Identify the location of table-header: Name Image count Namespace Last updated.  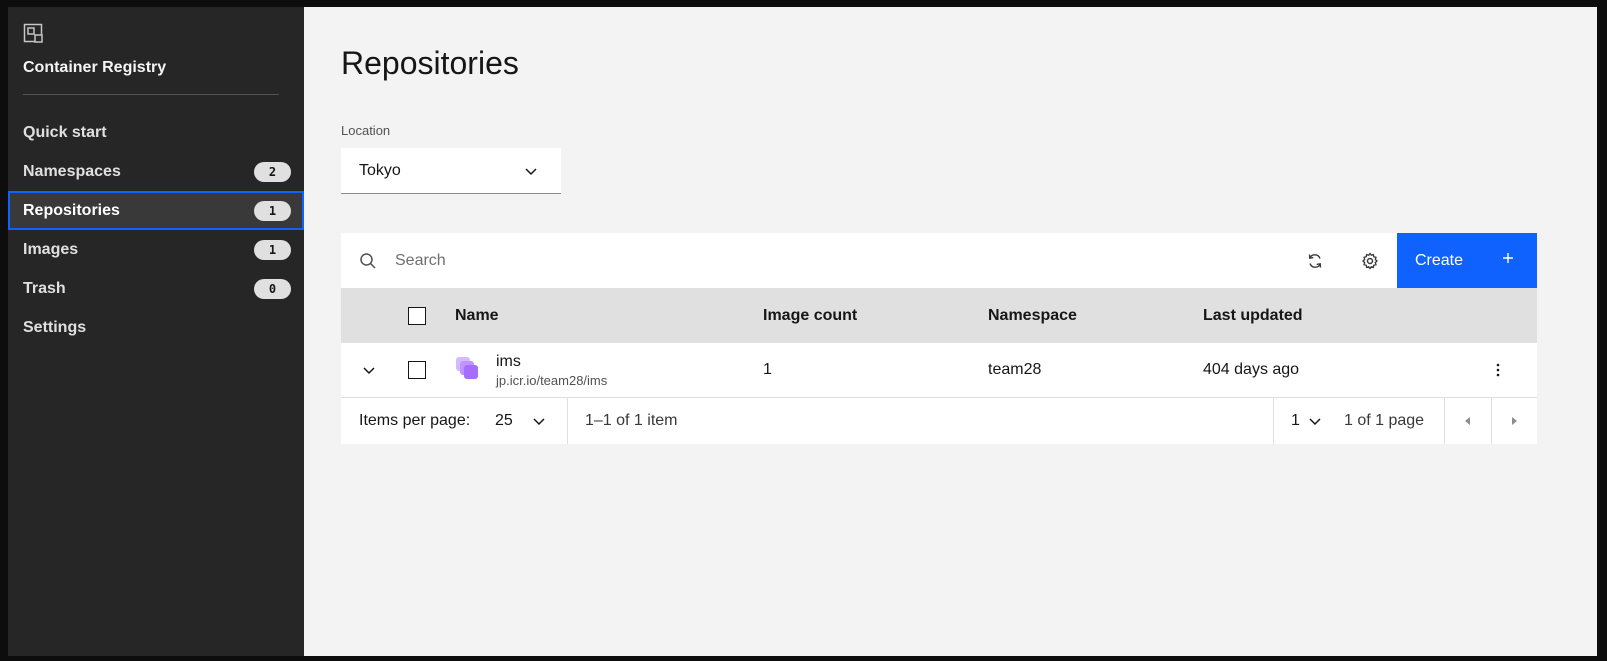
(939, 315).